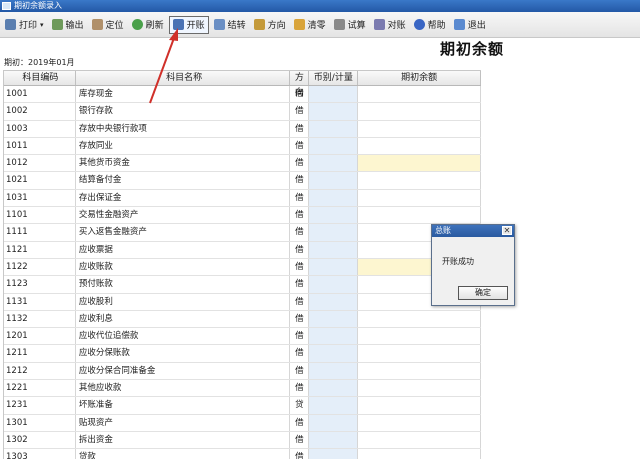  What do you see at coordinates (300, 84) in the screenshot?
I see `column-header-direction: 方向` at bounding box center [300, 84].